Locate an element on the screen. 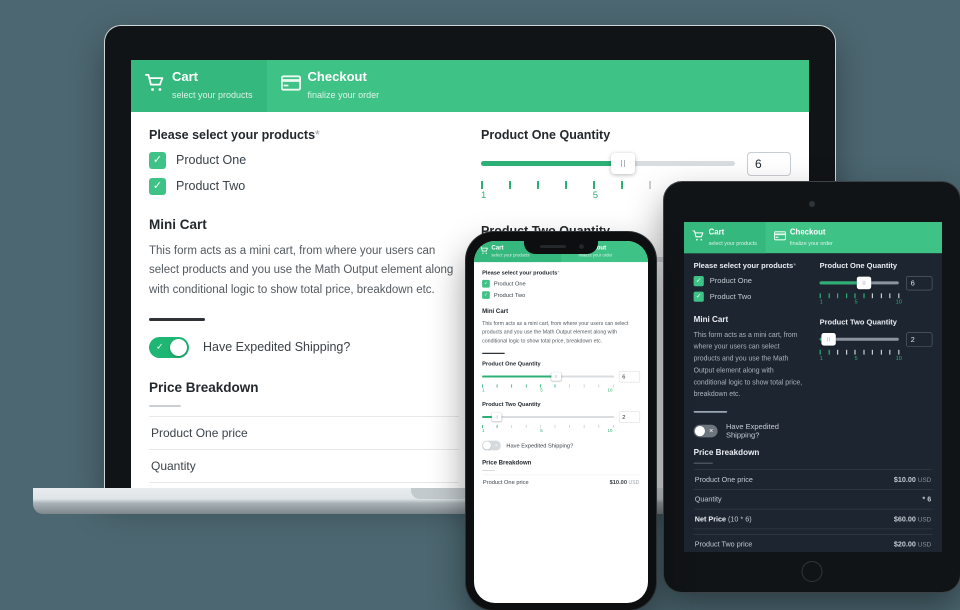 The image size is (960, 610). price-breakdown-heading: Price Breakdown is located at coordinates (726, 452).